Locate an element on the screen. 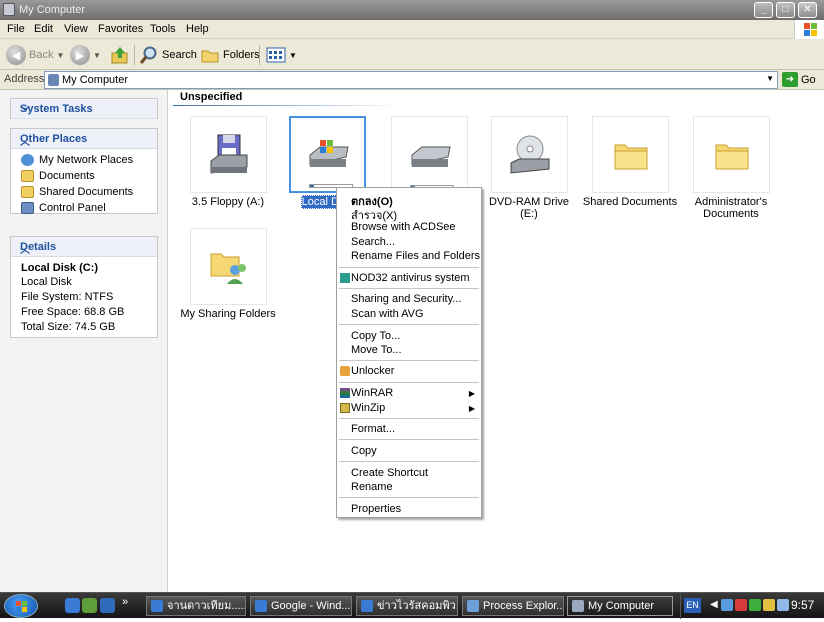 Image resolution: width=824 pixels, height=622 pixels. menu-item-winzip: WinZip is located at coordinates (368, 408).